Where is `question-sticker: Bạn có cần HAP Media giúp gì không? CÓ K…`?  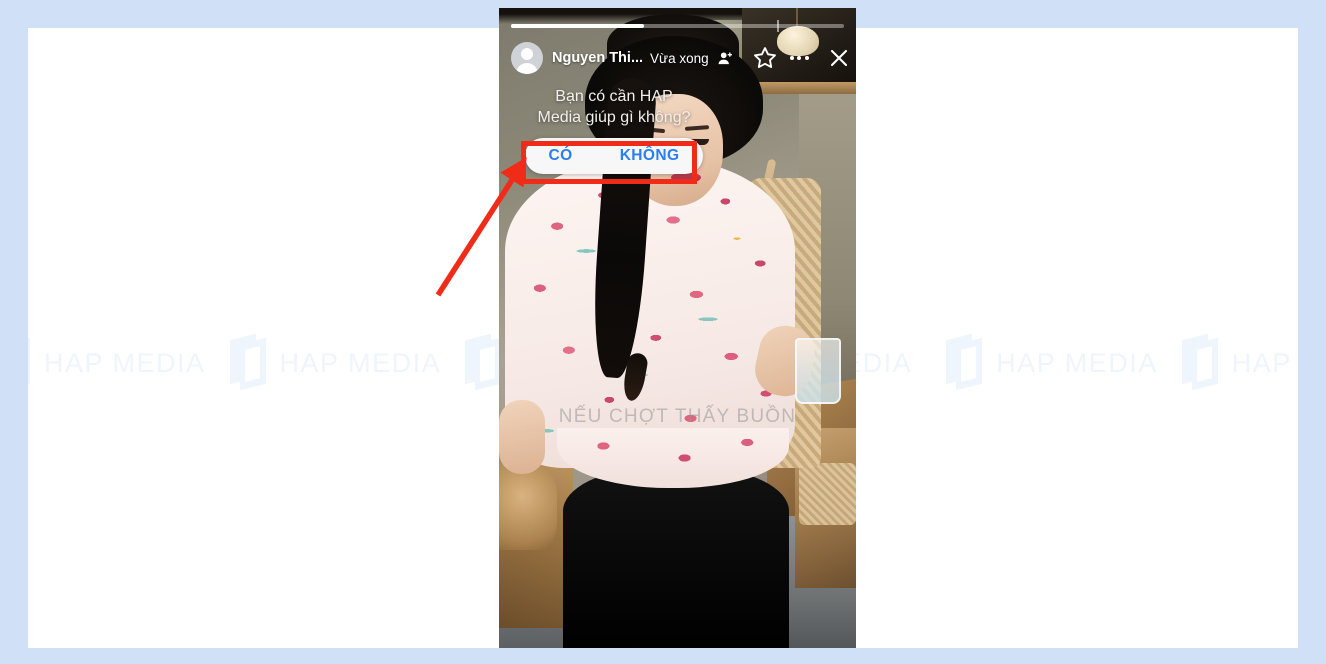 question-sticker: Bạn có cần HAP Media giúp gì không? CÓ K… is located at coordinates (614, 130).